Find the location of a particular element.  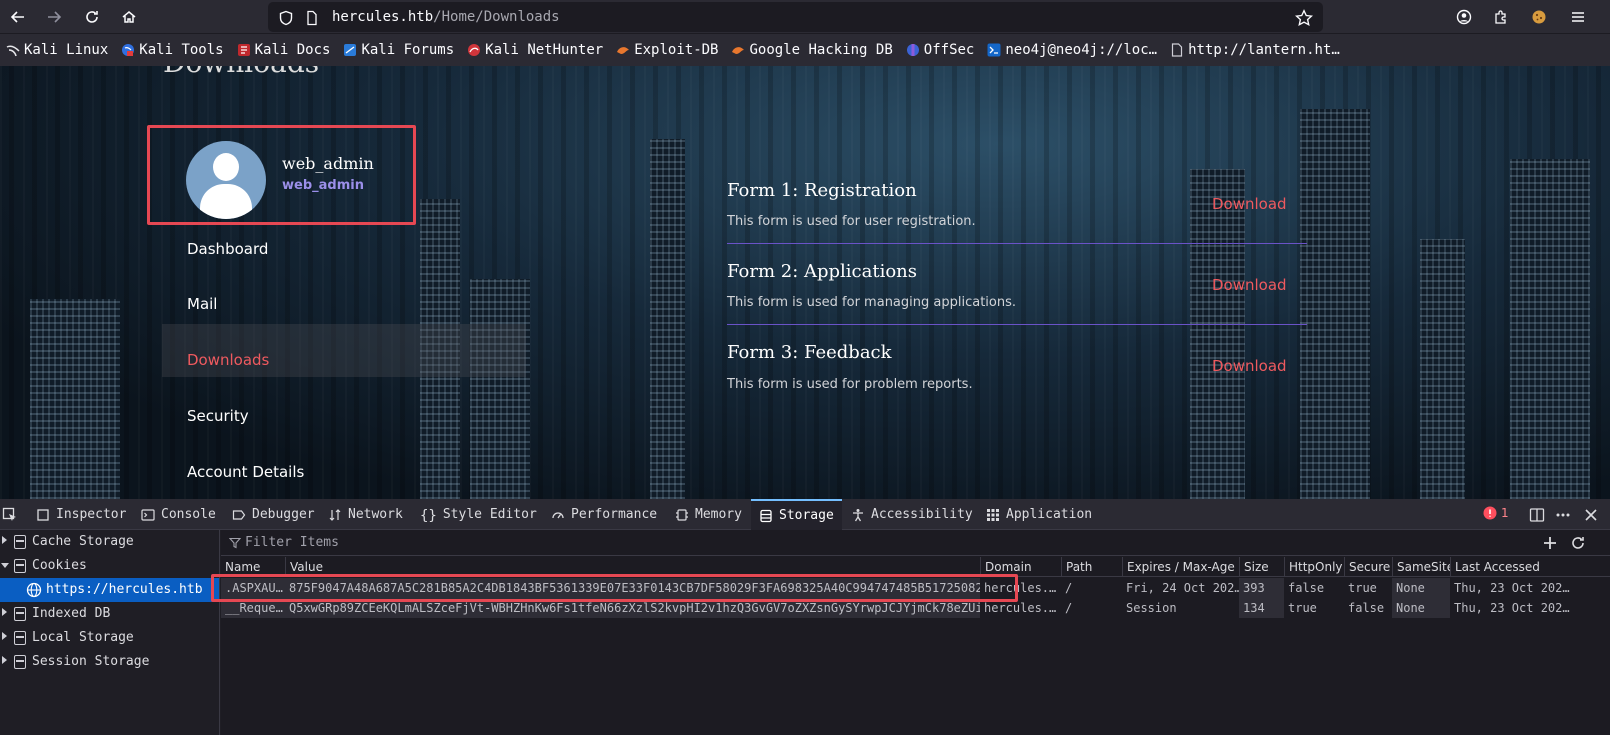

column-header-expires: Expires / Max-Age is located at coordinates (1180, 566).